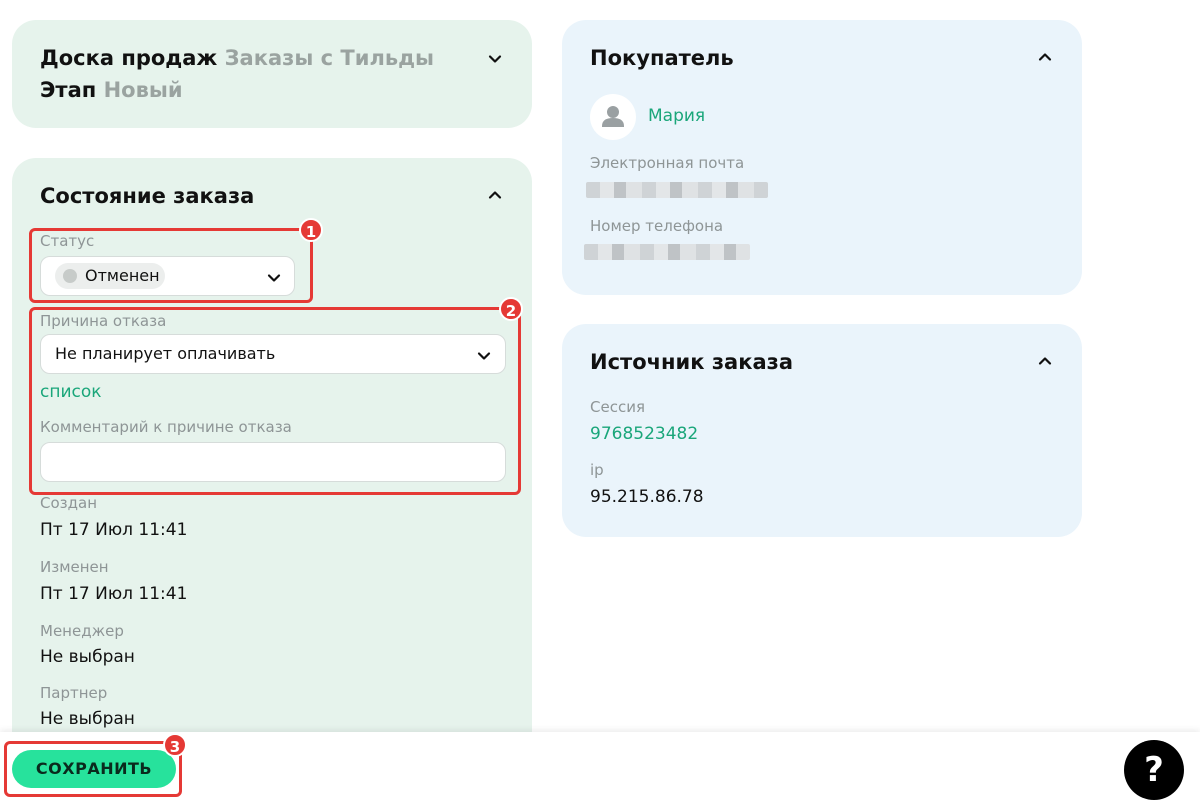 The image size is (1200, 800). What do you see at coordinates (511, 309) in the screenshot?
I see `annotation-badge-2: 2` at bounding box center [511, 309].